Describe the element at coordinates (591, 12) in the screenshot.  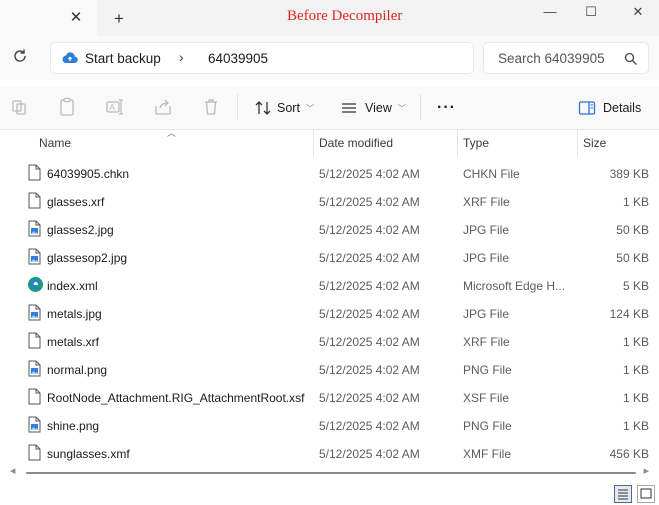
I see `maximize-button: ☐` at that location.